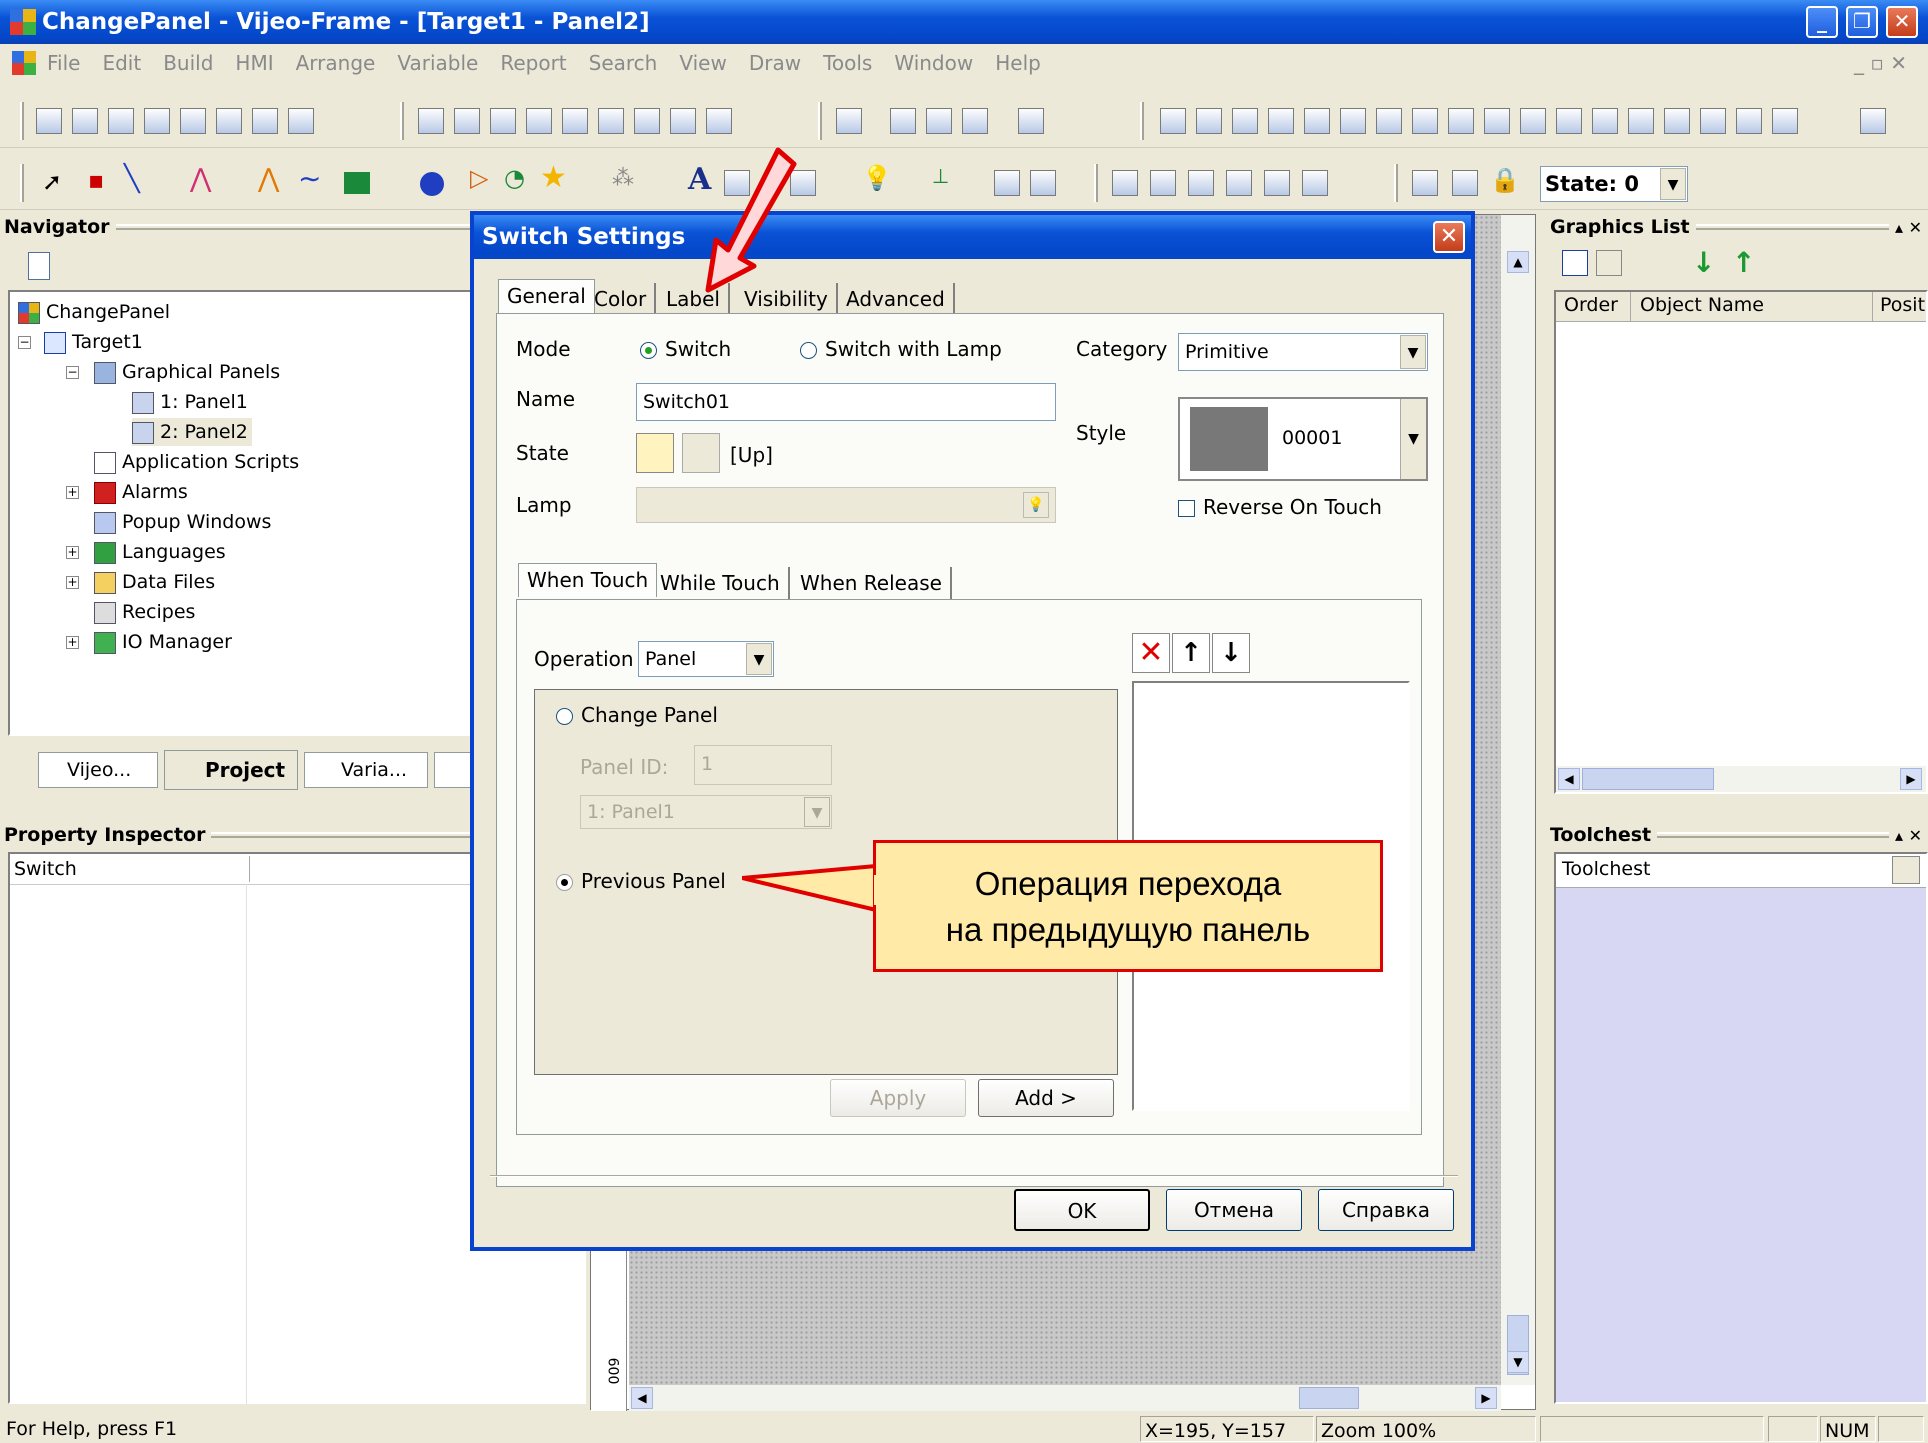 This screenshot has height=1443, width=1928. Describe the element at coordinates (72, 372) in the screenshot. I see `collapse-icon: −` at that location.